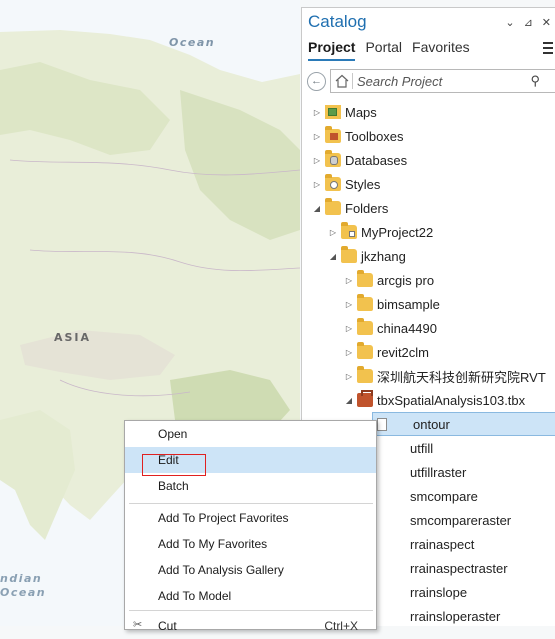 This screenshot has height=639, width=555. I want to click on tree-item-label: smcompare, so click(444, 496).